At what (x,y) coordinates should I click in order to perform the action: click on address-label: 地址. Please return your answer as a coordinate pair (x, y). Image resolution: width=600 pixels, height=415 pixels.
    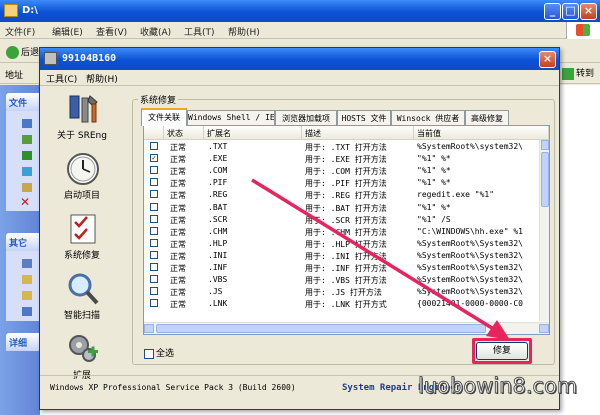
    Looking at the image, I should click on (14, 76).